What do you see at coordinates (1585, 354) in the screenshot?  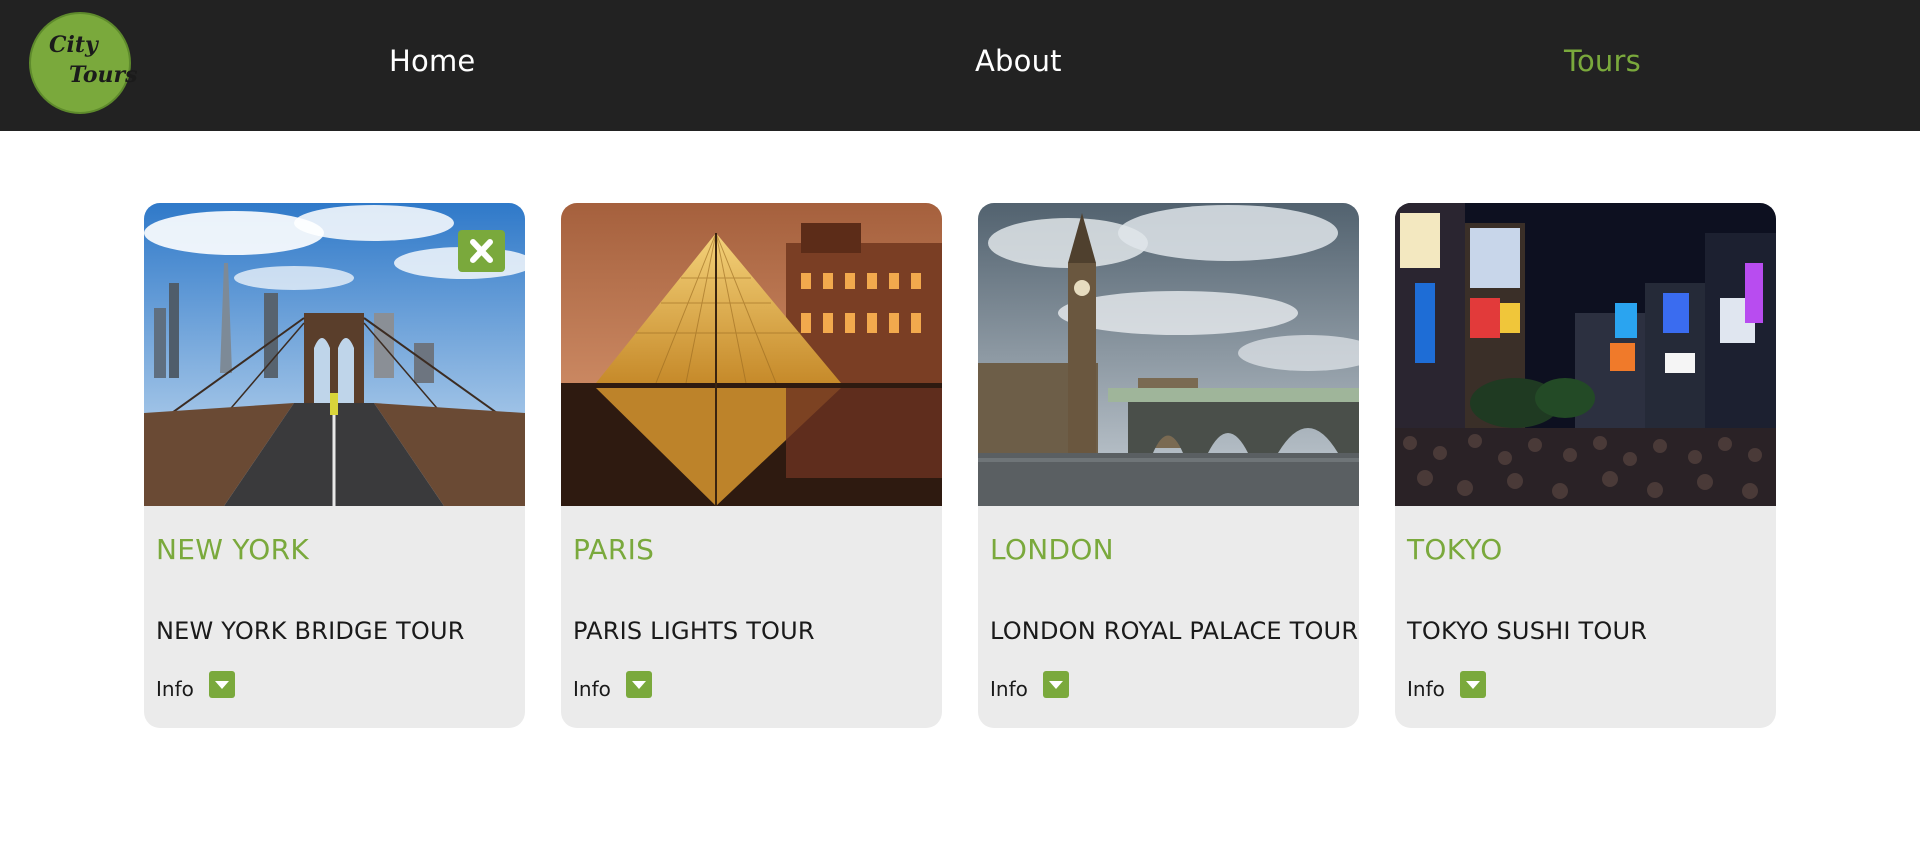 I see `shibuya-crossing-photo` at bounding box center [1585, 354].